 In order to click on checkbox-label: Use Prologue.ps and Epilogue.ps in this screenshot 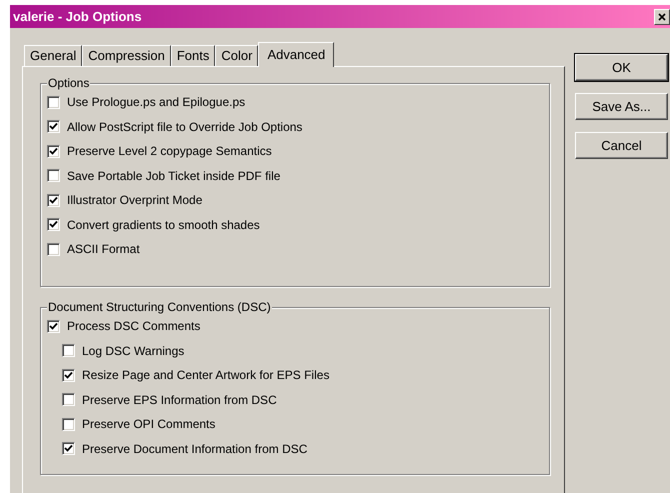, I will do `click(156, 102)`.